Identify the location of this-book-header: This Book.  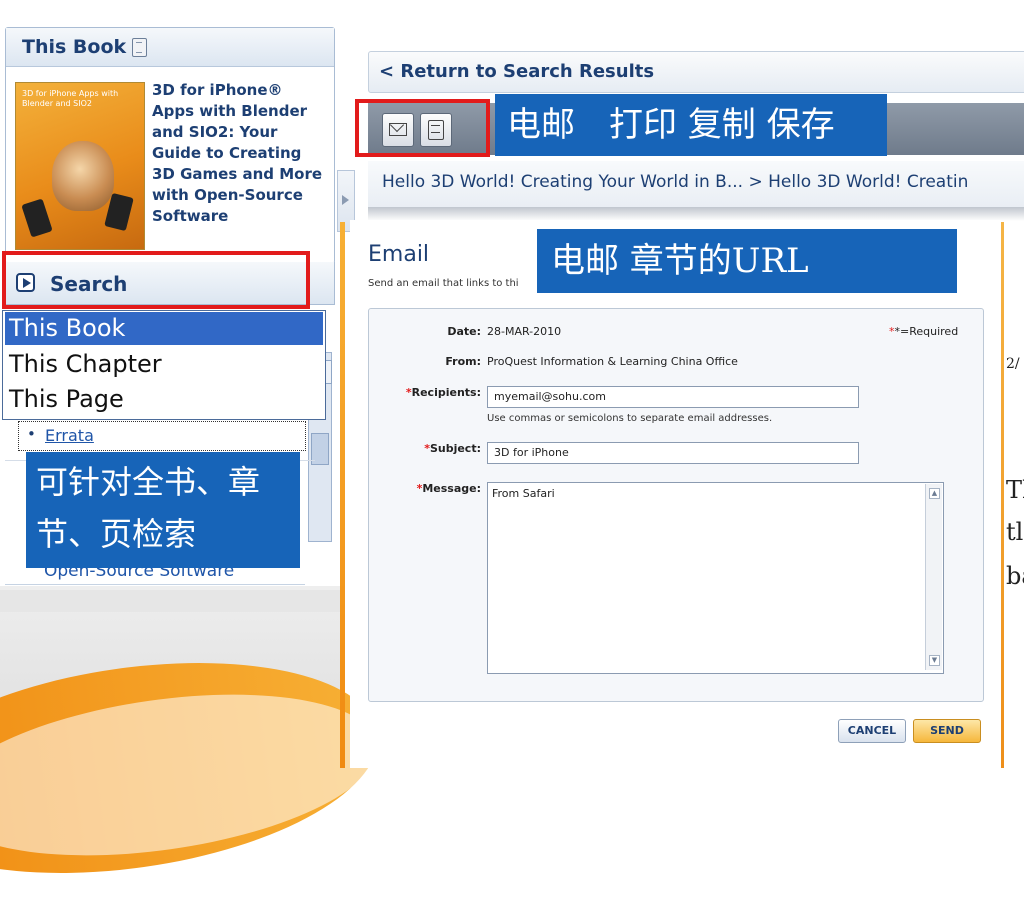
(170, 47).